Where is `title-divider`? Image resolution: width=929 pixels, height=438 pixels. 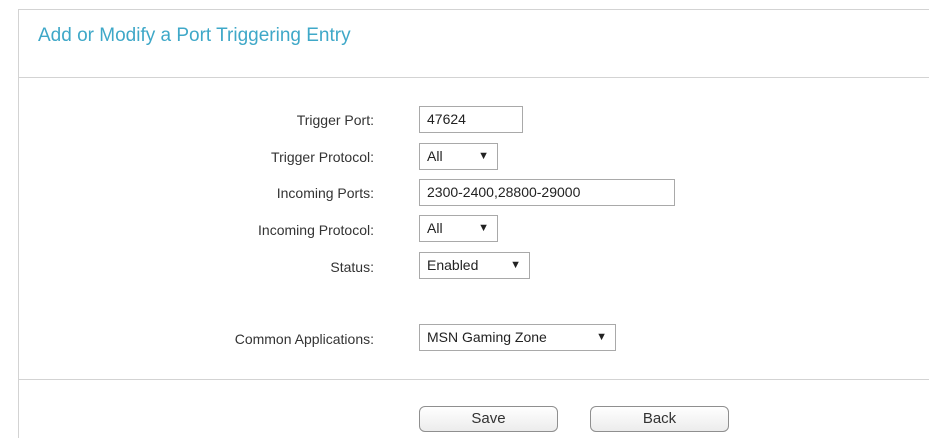 title-divider is located at coordinates (474, 77).